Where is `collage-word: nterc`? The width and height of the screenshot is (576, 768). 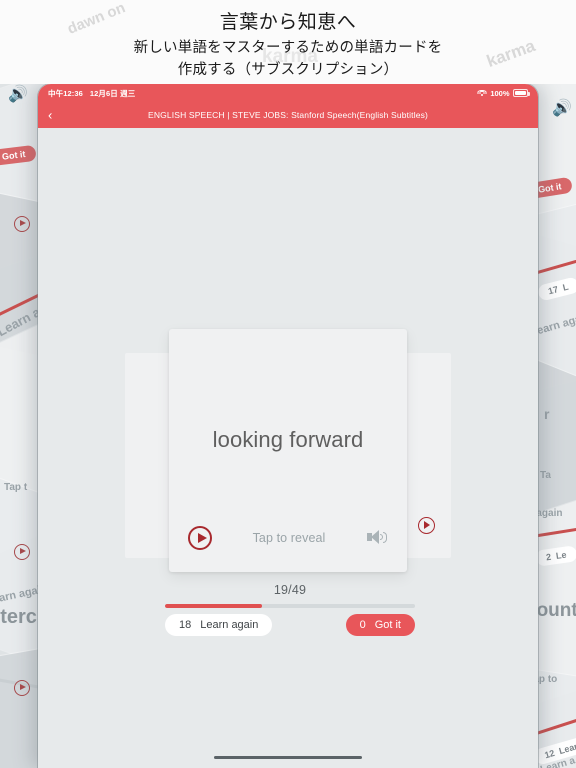 collage-word: nterc is located at coordinates (18, 617).